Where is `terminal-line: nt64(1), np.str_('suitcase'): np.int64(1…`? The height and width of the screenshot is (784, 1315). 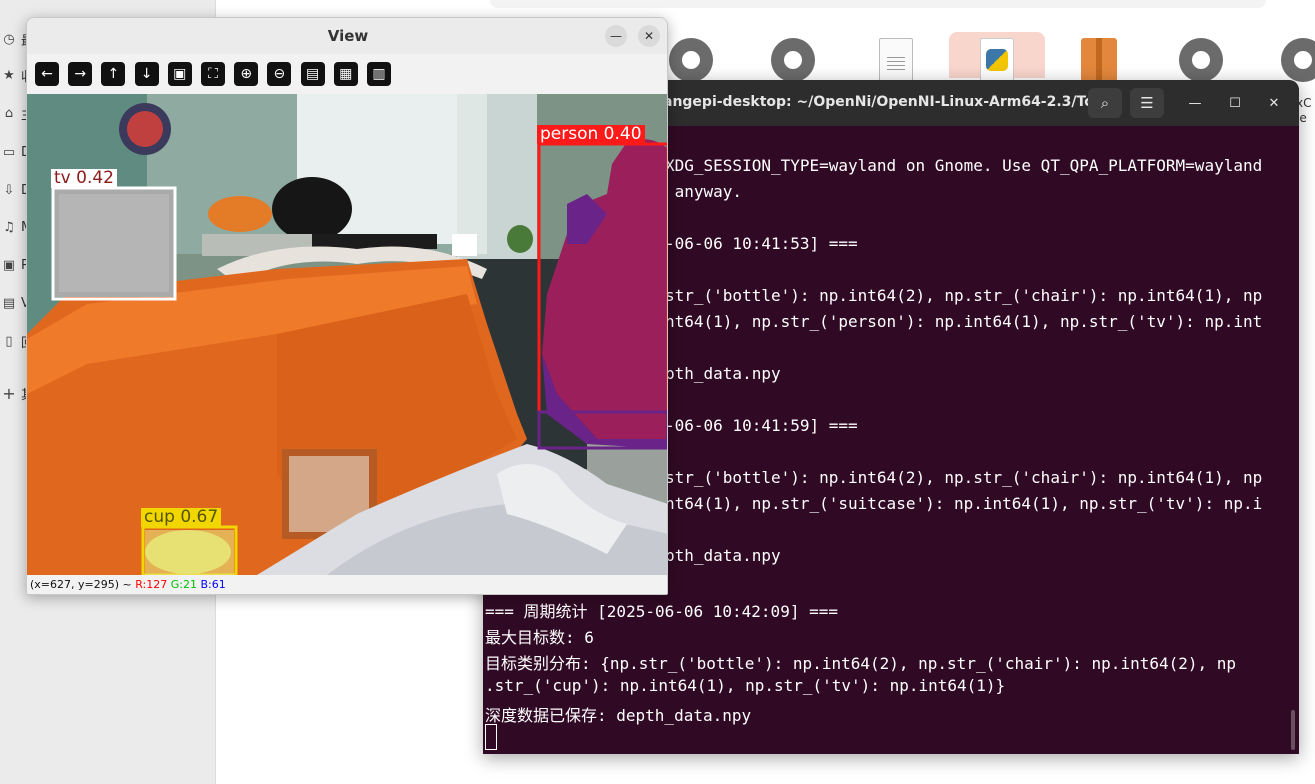
terminal-line: nt64(1), np.str_('suitcase'): np.int64(1… is located at coordinates (964, 503).